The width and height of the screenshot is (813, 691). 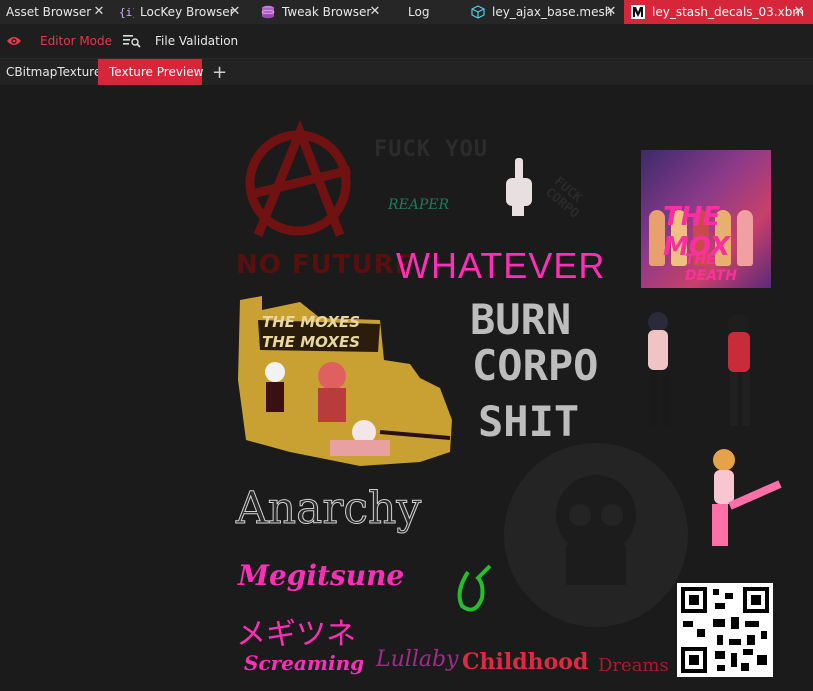 What do you see at coordinates (419, 205) in the screenshot?
I see `reaper-decal: REAPER` at bounding box center [419, 205].